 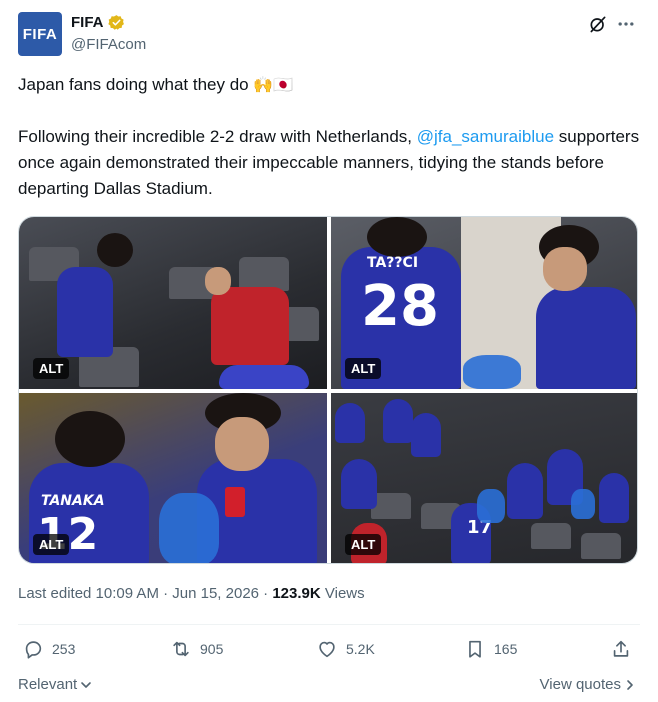 What do you see at coordinates (73, 501) in the screenshot?
I see `jersey-name: TANAKA` at bounding box center [73, 501].